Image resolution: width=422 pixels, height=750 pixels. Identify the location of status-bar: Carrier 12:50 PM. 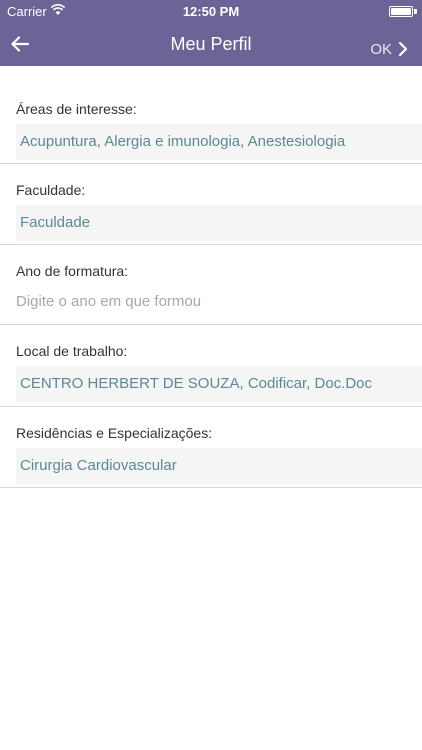
(211, 11).